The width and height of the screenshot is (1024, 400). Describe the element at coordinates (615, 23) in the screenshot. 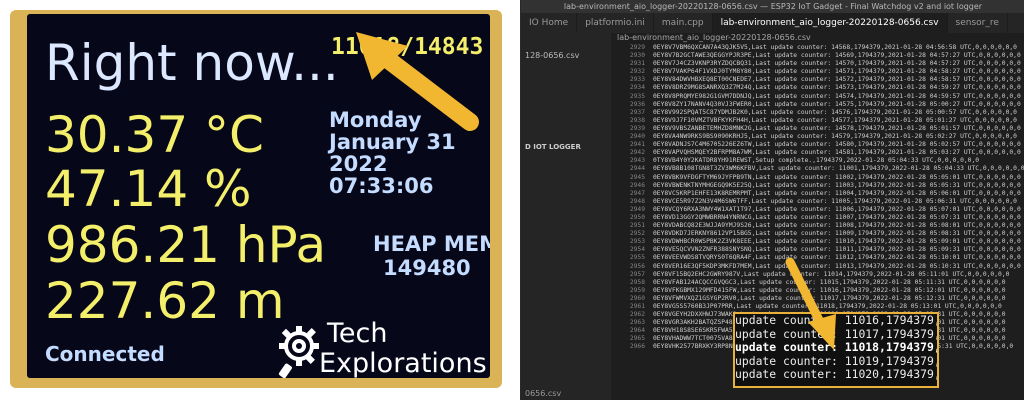

I see `editor-tab: platformio.ini` at that location.